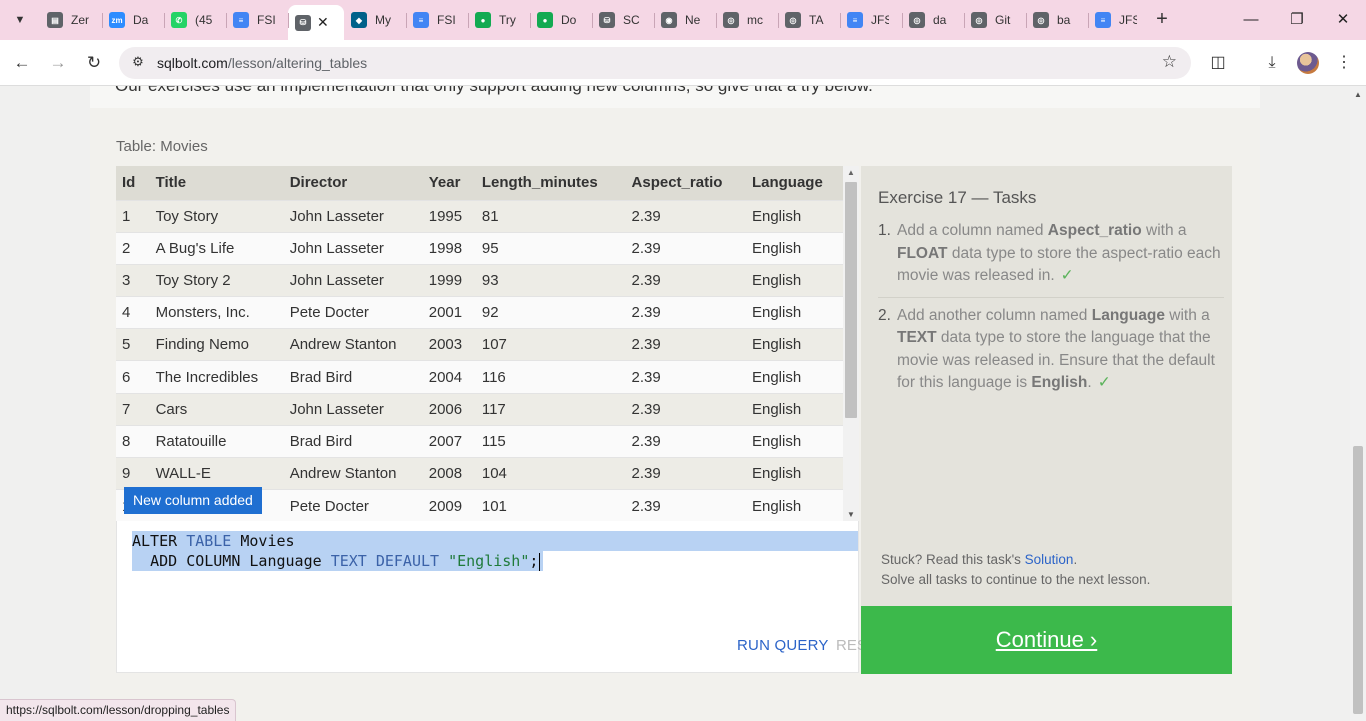 This screenshot has width=1366, height=721. I want to click on minimize-icon: —, so click(1251, 20).